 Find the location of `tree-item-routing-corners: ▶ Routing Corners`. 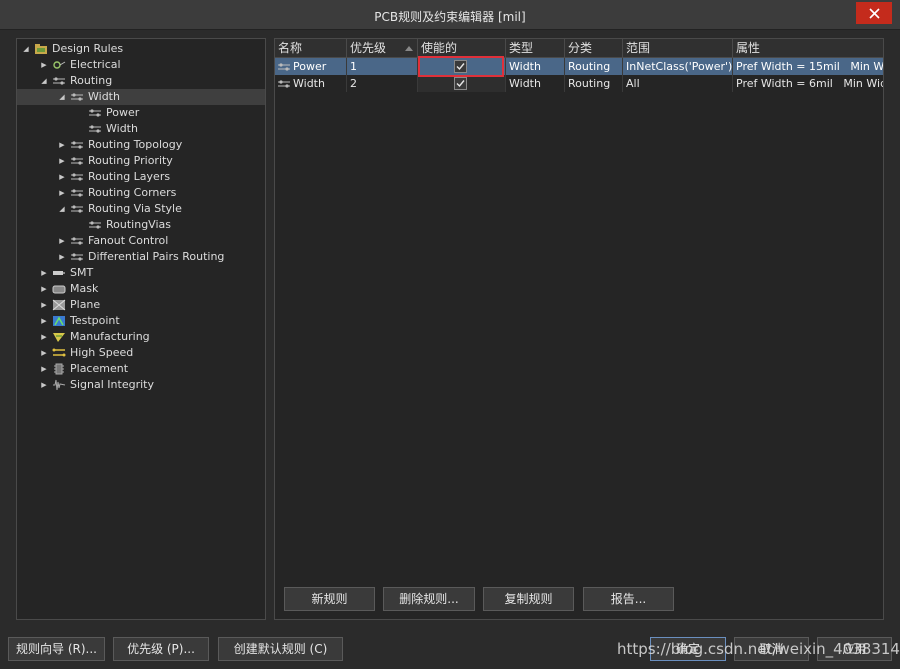

tree-item-routing-corners: ▶ Routing Corners is located at coordinates (161, 193).